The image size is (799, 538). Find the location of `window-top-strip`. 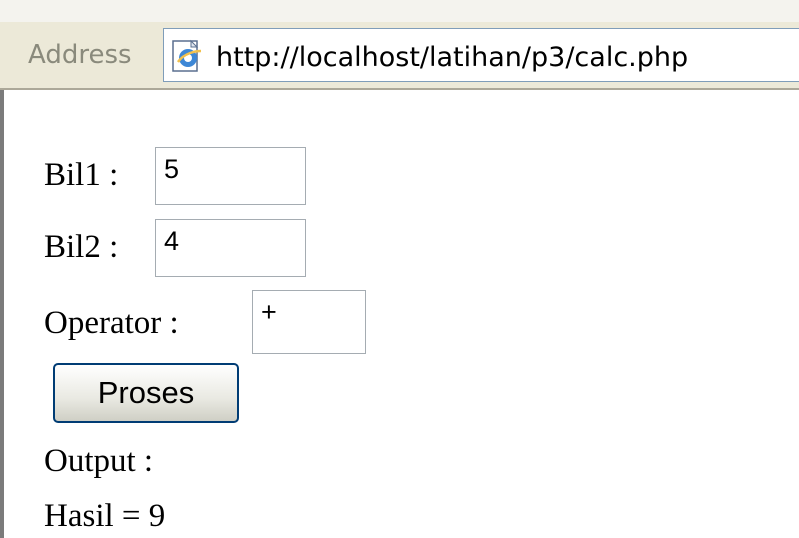

window-top-strip is located at coordinates (399, 11).